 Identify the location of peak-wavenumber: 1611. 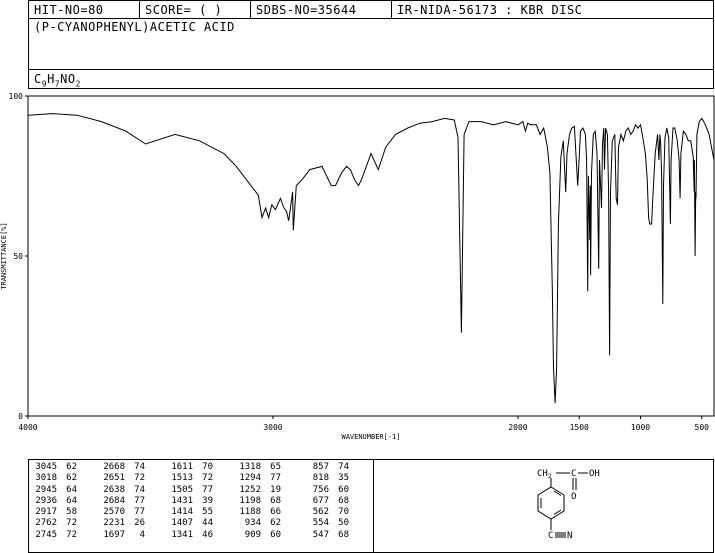
(182, 467).